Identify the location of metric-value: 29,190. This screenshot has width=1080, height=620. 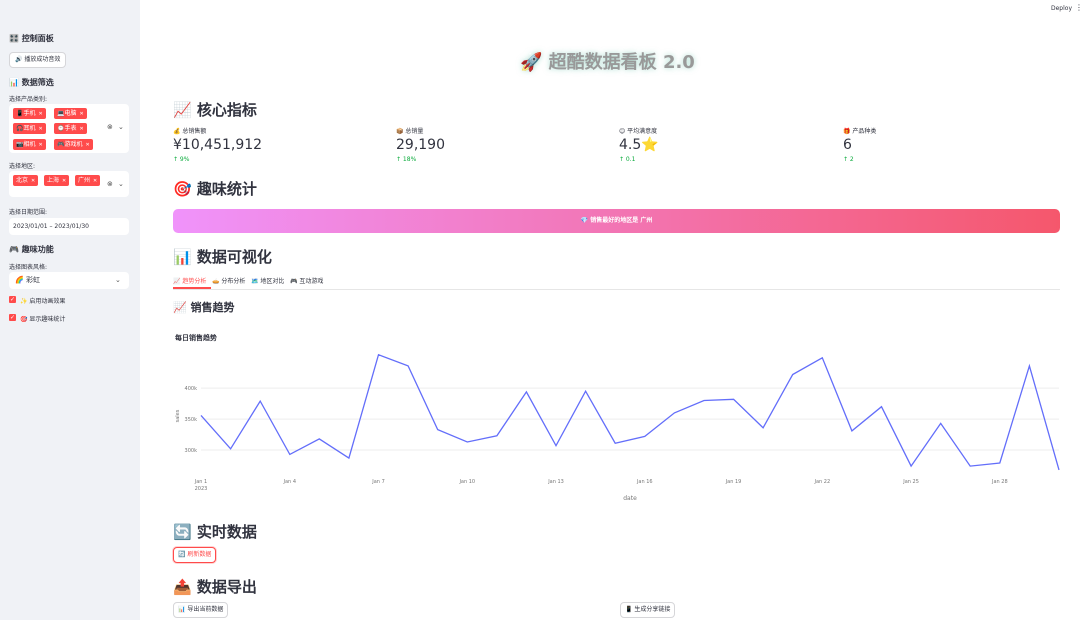
(420, 145).